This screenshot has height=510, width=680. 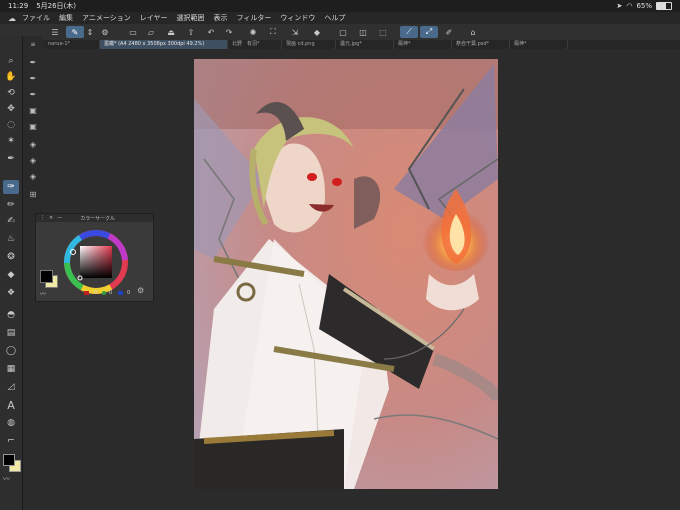 I want to click on app-logo-icon: ☁, so click(x=12, y=18).